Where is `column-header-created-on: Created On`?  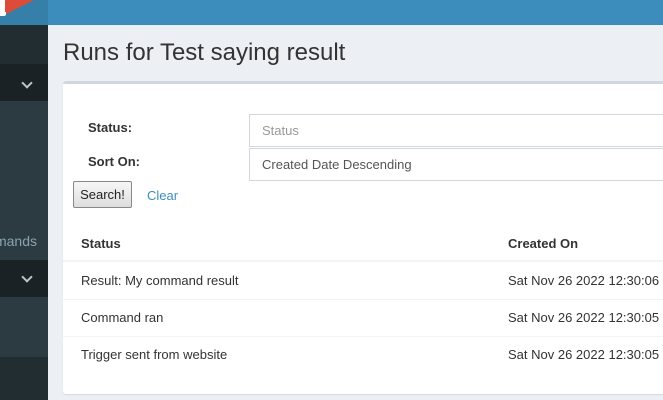 column-header-created-on: Created On is located at coordinates (543, 243).